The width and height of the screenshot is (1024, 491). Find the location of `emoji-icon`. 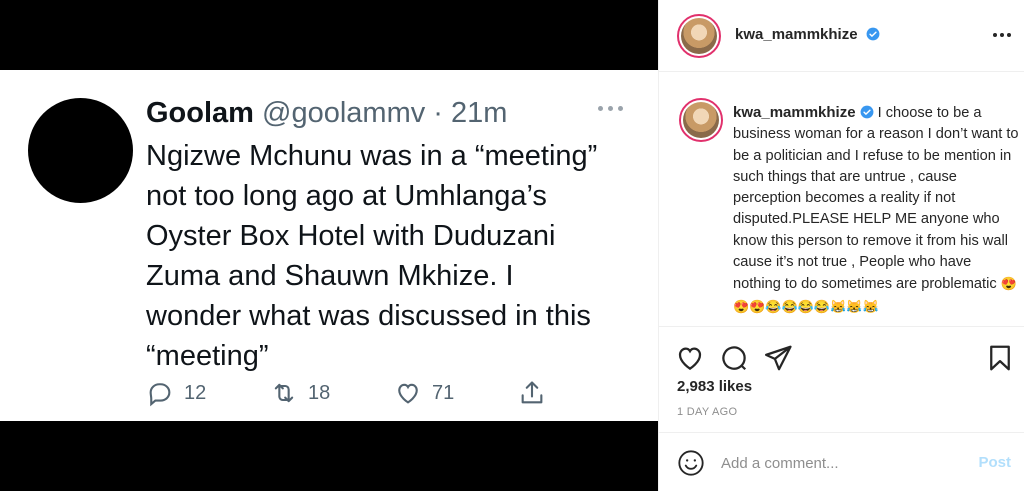

emoji-icon is located at coordinates (691, 463).